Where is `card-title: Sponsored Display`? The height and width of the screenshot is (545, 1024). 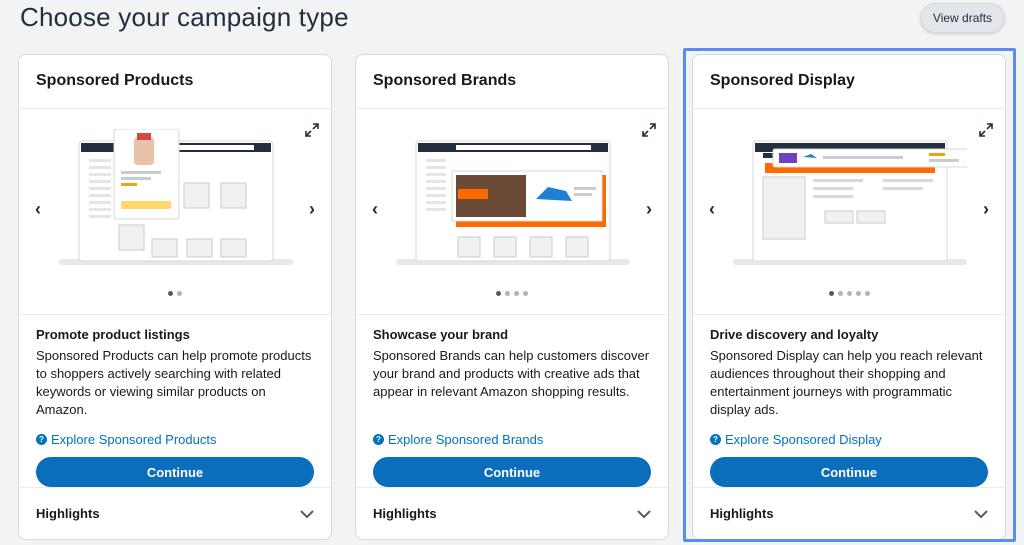
card-title: Sponsored Display is located at coordinates (849, 82).